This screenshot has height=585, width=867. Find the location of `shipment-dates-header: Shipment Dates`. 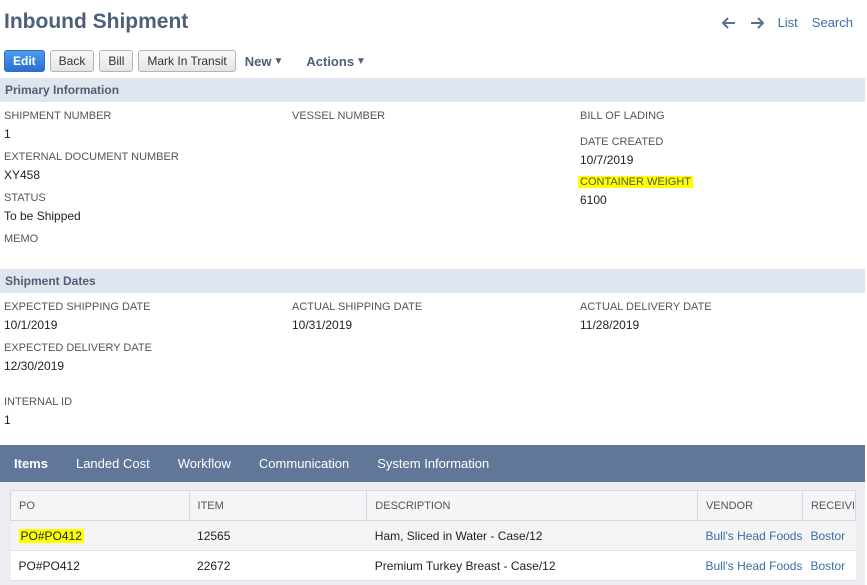

shipment-dates-header: Shipment Dates is located at coordinates (432, 281).